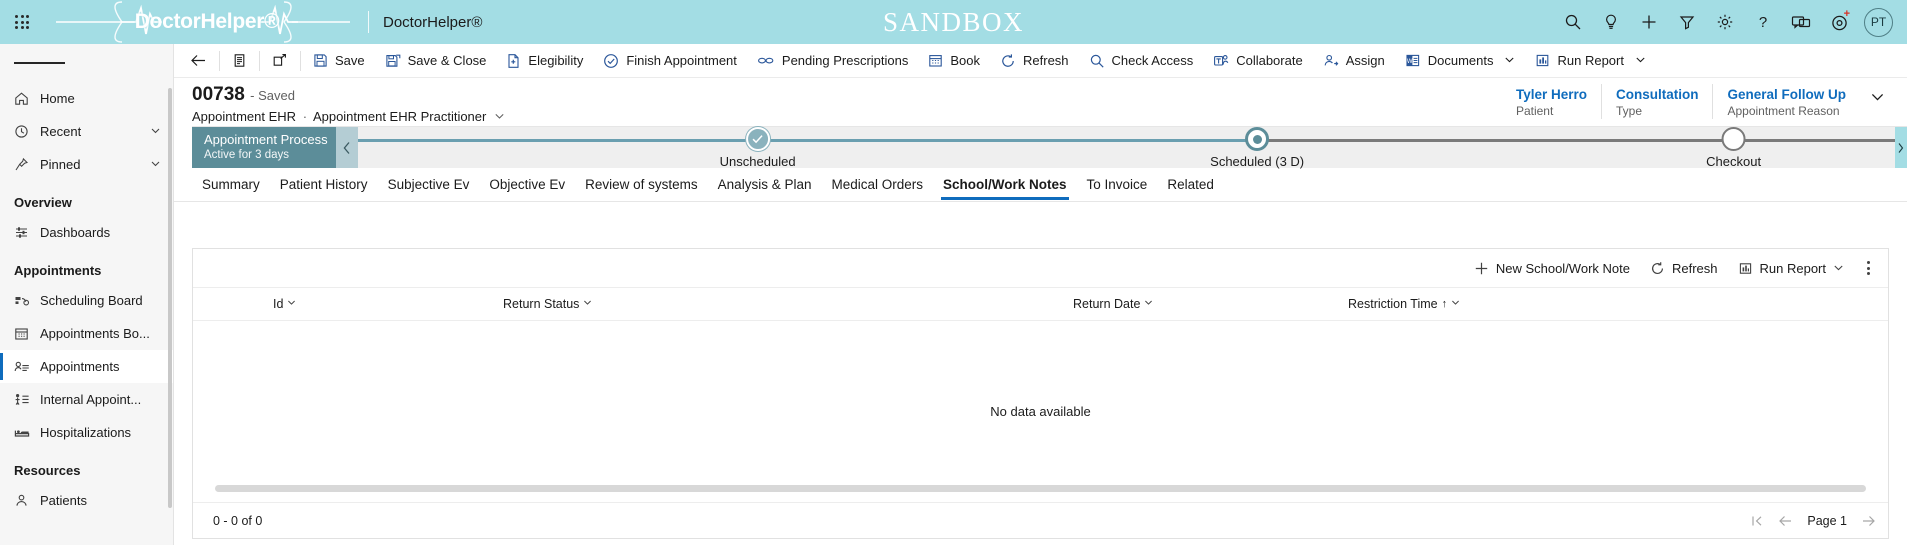 This screenshot has width=1907, height=545. What do you see at coordinates (1141, 61) in the screenshot?
I see `check-access-button: Check Access` at bounding box center [1141, 61].